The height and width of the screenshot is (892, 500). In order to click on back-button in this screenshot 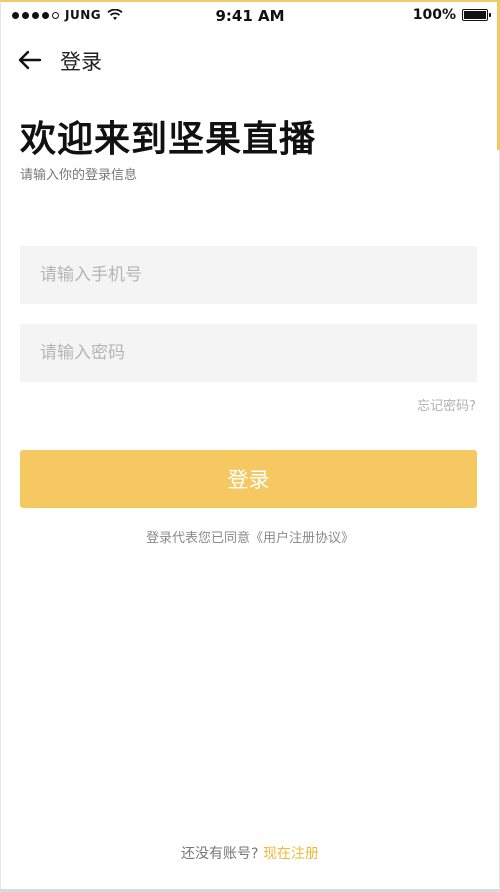, I will do `click(30, 60)`.